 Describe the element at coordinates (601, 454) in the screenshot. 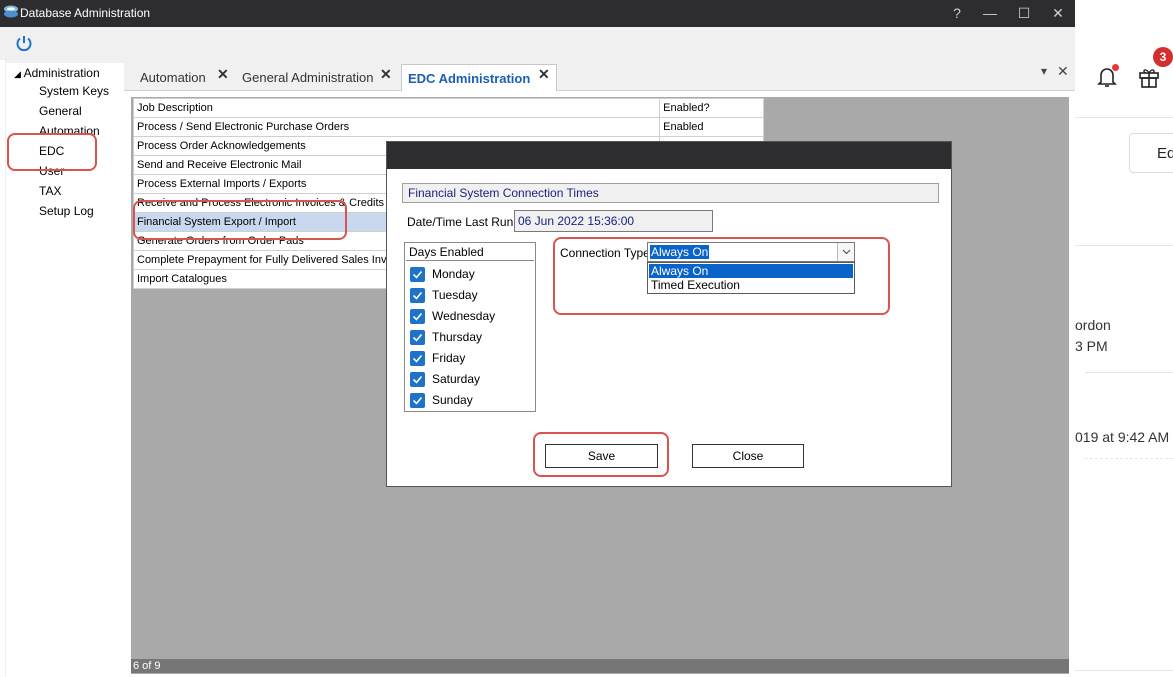

I see `annotation-save` at that location.